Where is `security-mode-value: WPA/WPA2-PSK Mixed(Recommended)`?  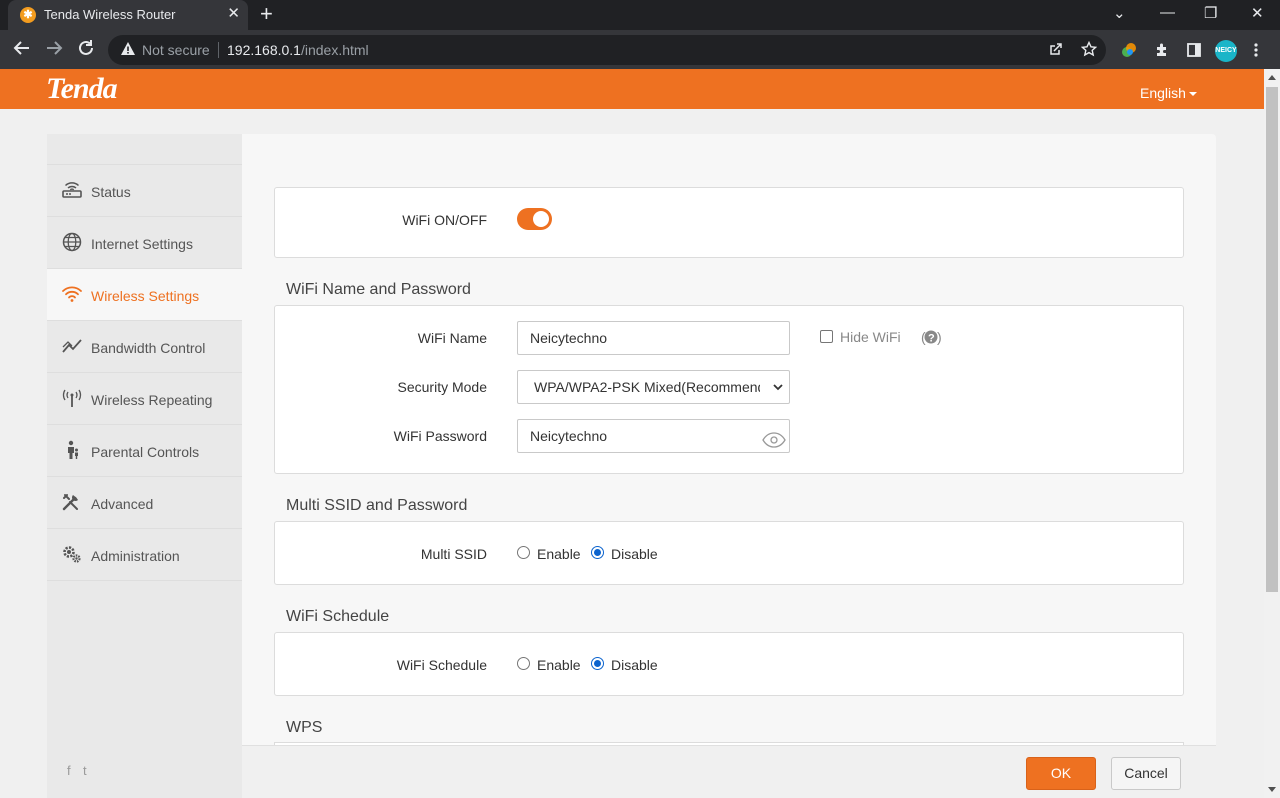 security-mode-value: WPA/WPA2-PSK Mixed(Recommended) is located at coordinates (647, 387).